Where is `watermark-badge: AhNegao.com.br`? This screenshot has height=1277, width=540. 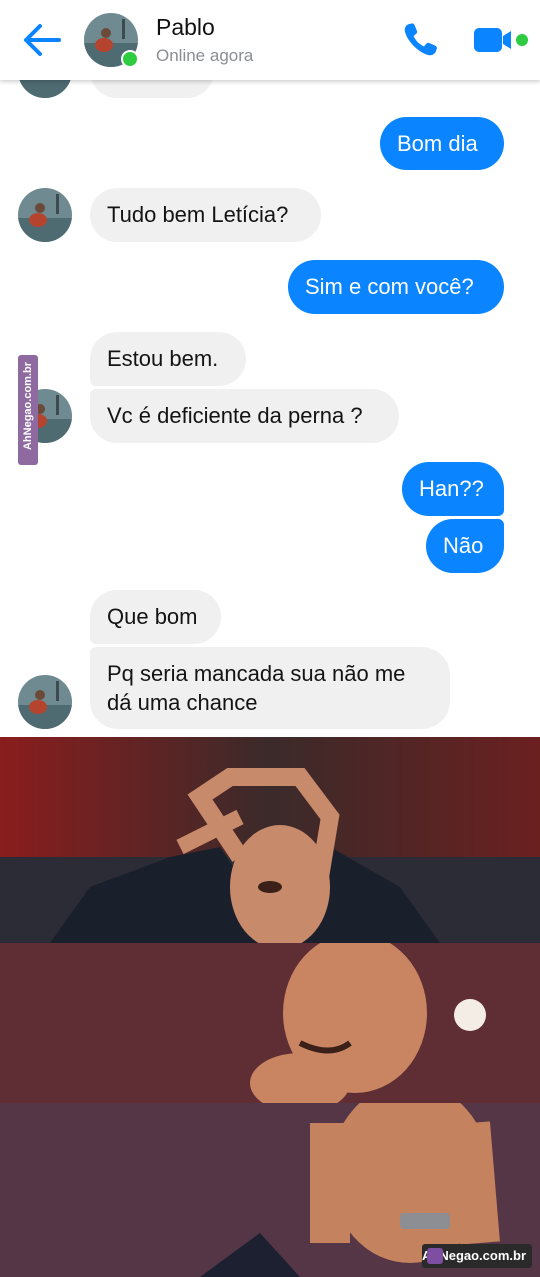 watermark-badge: AhNegao.com.br is located at coordinates (477, 1256).